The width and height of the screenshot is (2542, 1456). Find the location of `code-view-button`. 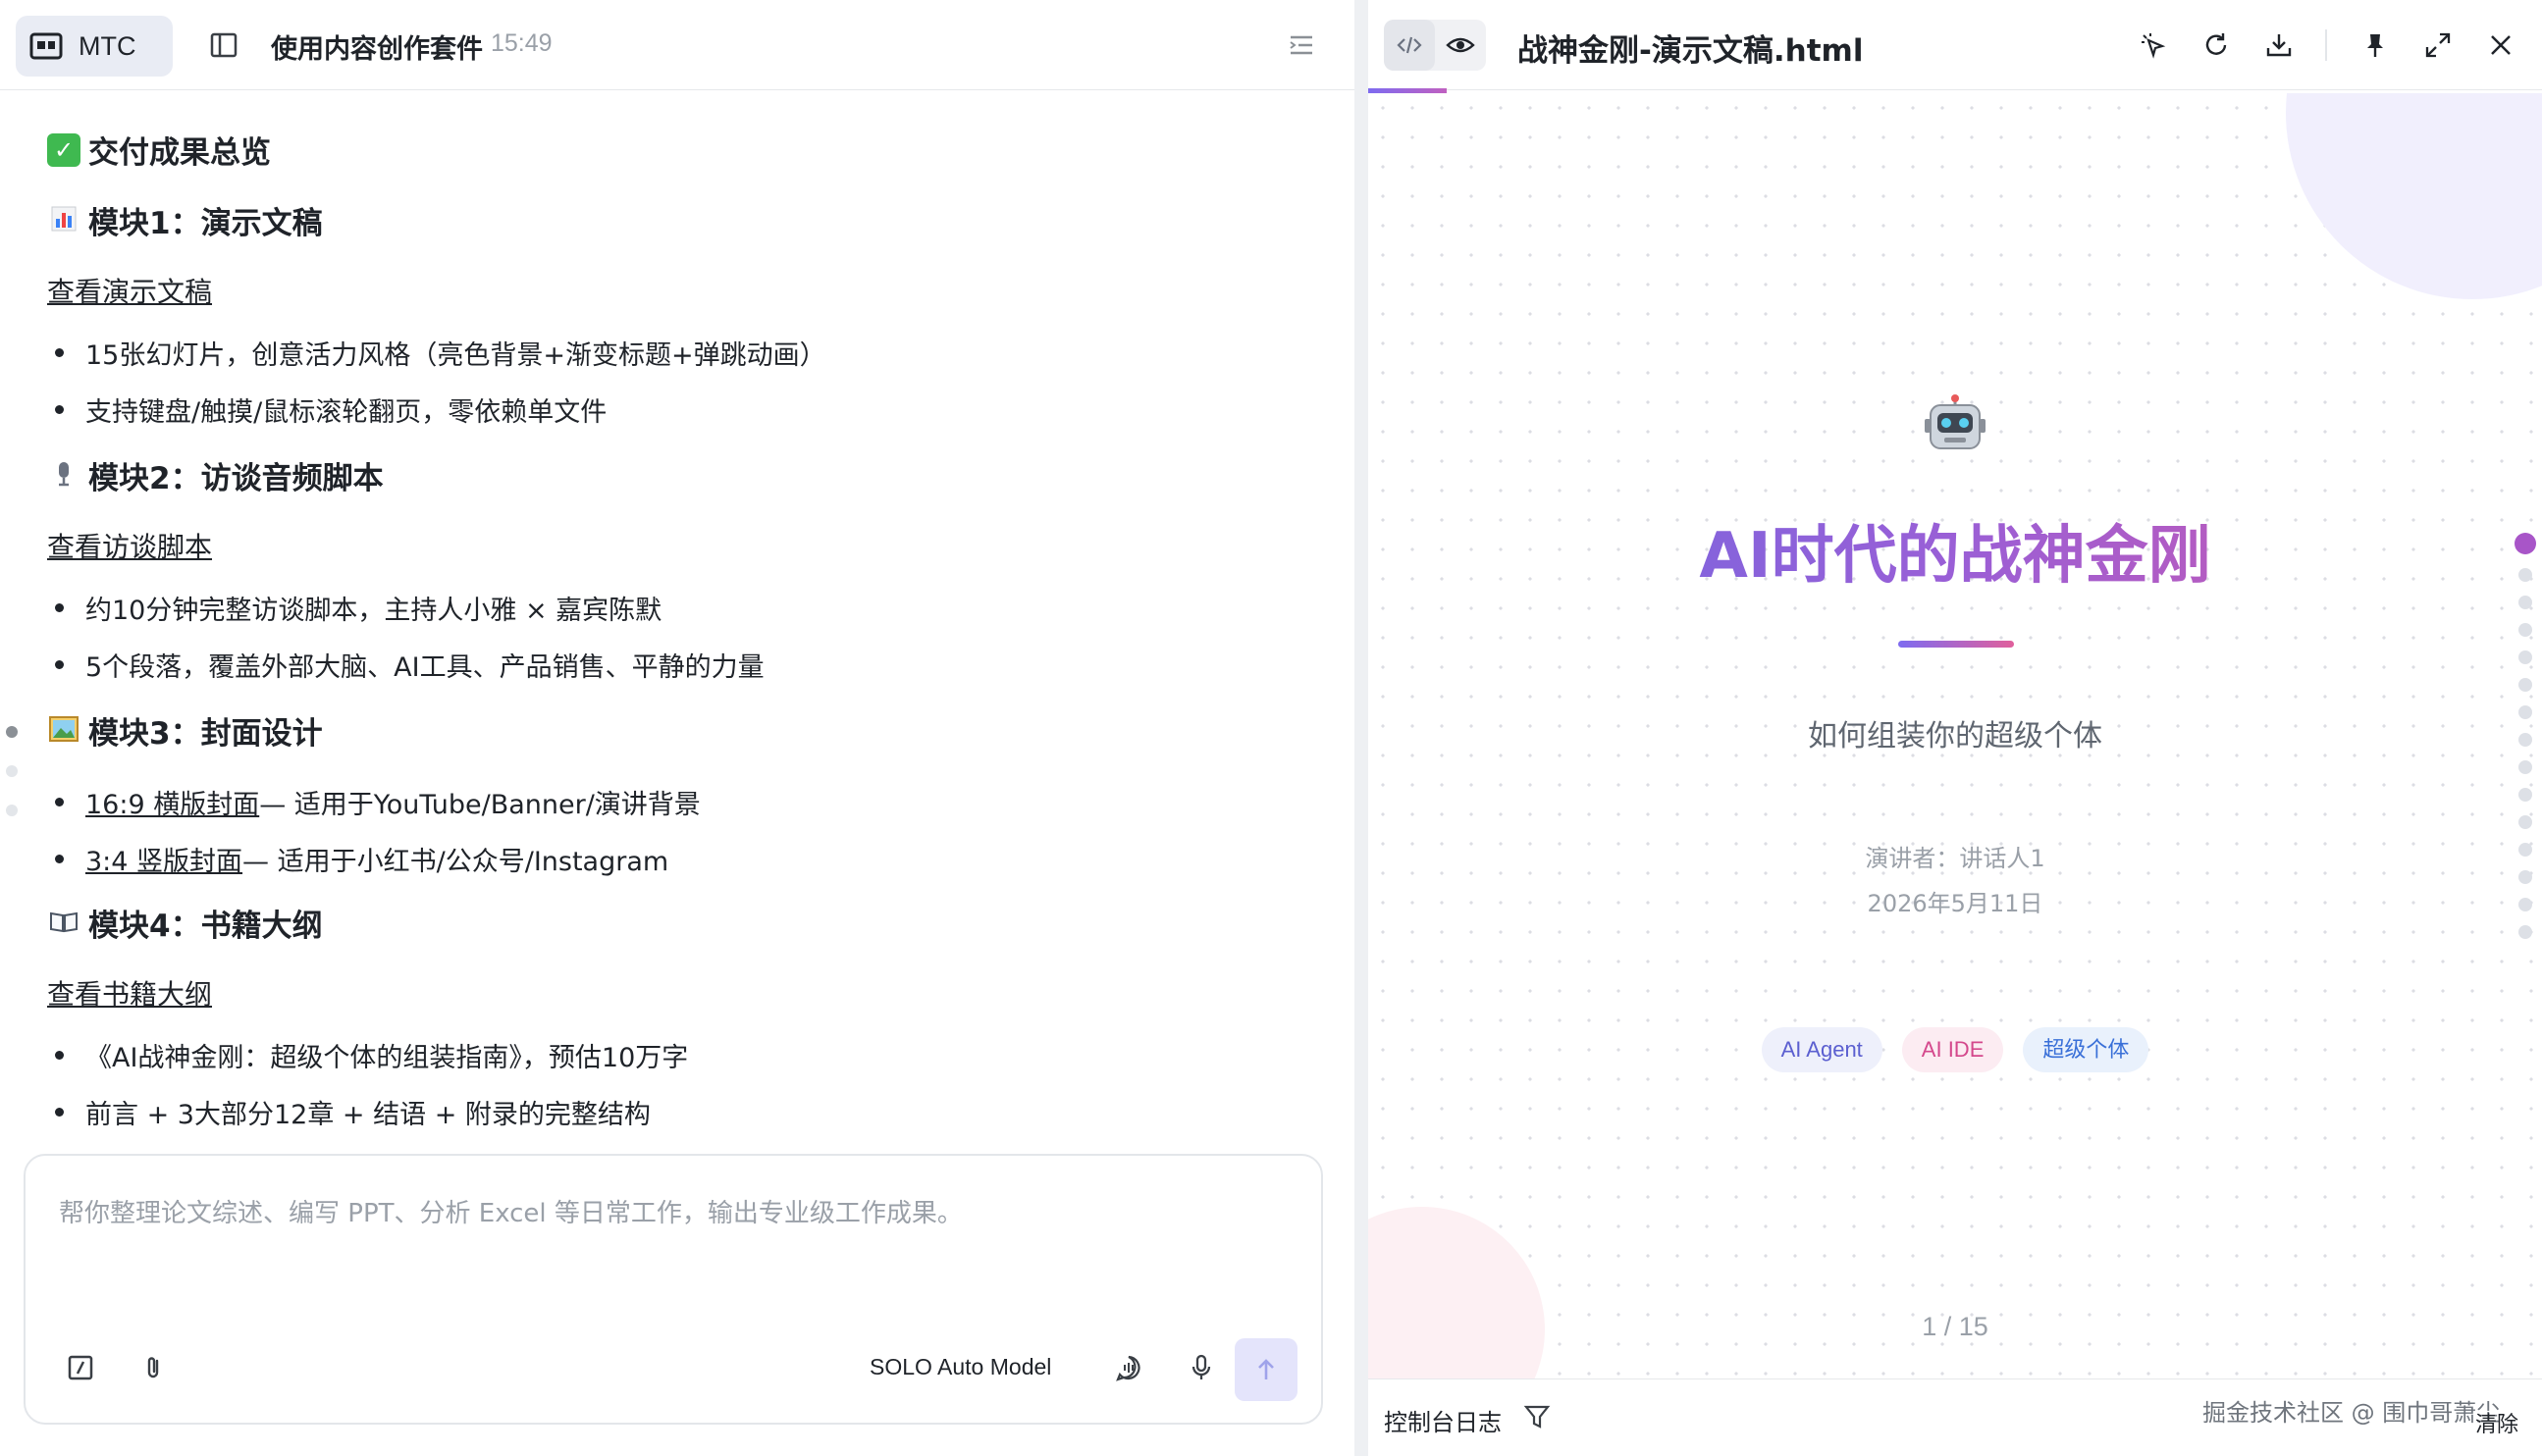

code-view-button is located at coordinates (1409, 45).